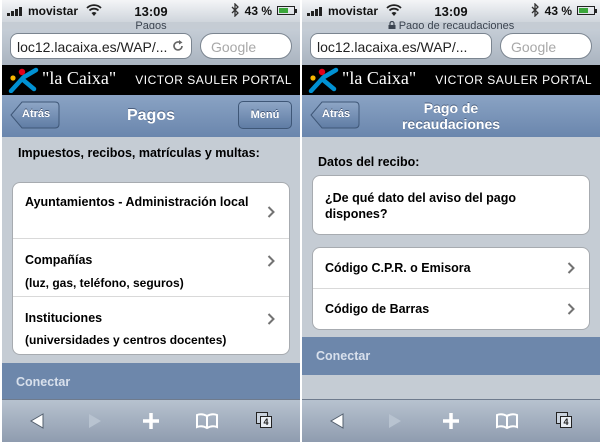  Describe the element at coordinates (451, 268) in the screenshot. I see `list-item-codigo-cpr: Código C.P.R. o Emisora` at that location.